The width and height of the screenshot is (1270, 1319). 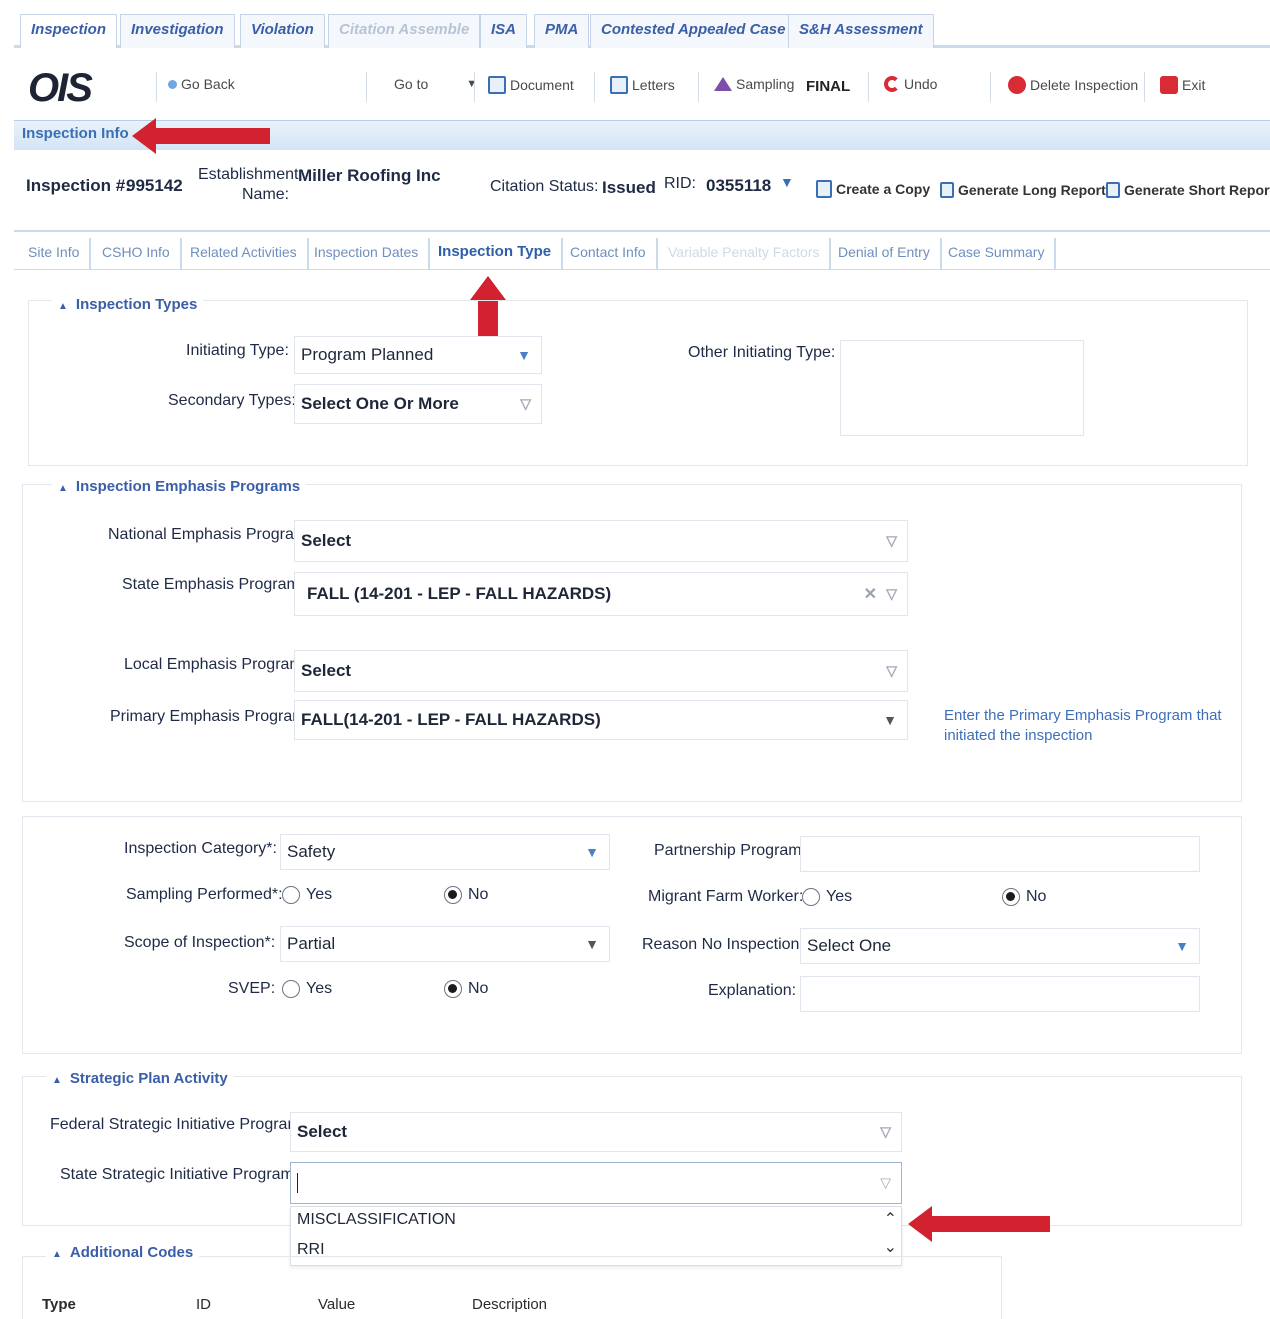 I want to click on top-tab-violation: Violation, so click(x=282, y=31).